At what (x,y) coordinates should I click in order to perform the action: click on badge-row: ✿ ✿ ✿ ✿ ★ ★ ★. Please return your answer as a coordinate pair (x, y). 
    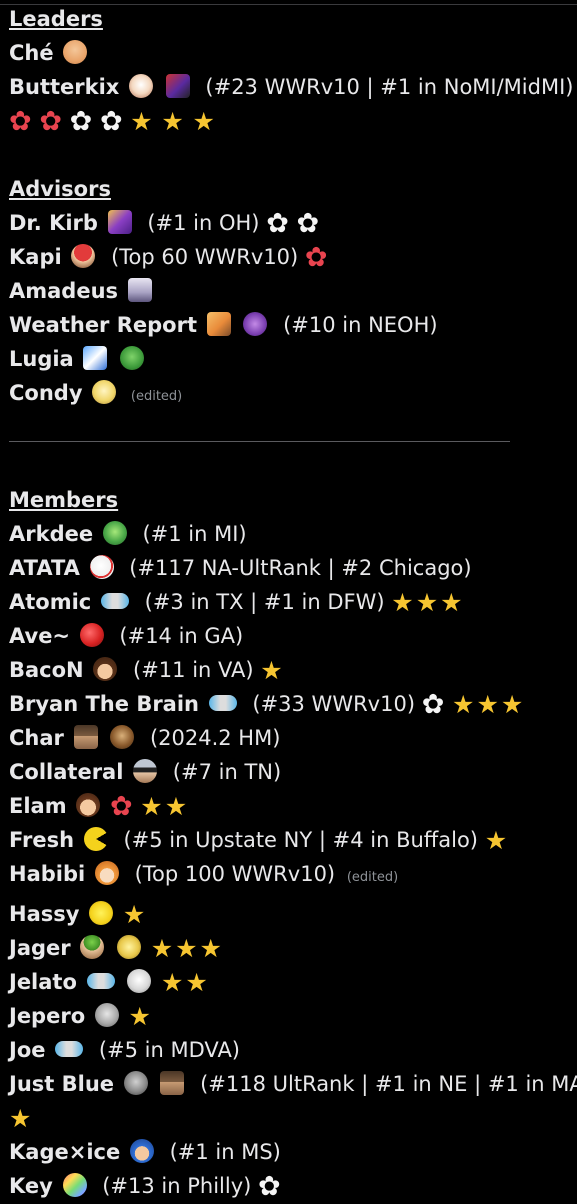
    Looking at the image, I should click on (113, 121).